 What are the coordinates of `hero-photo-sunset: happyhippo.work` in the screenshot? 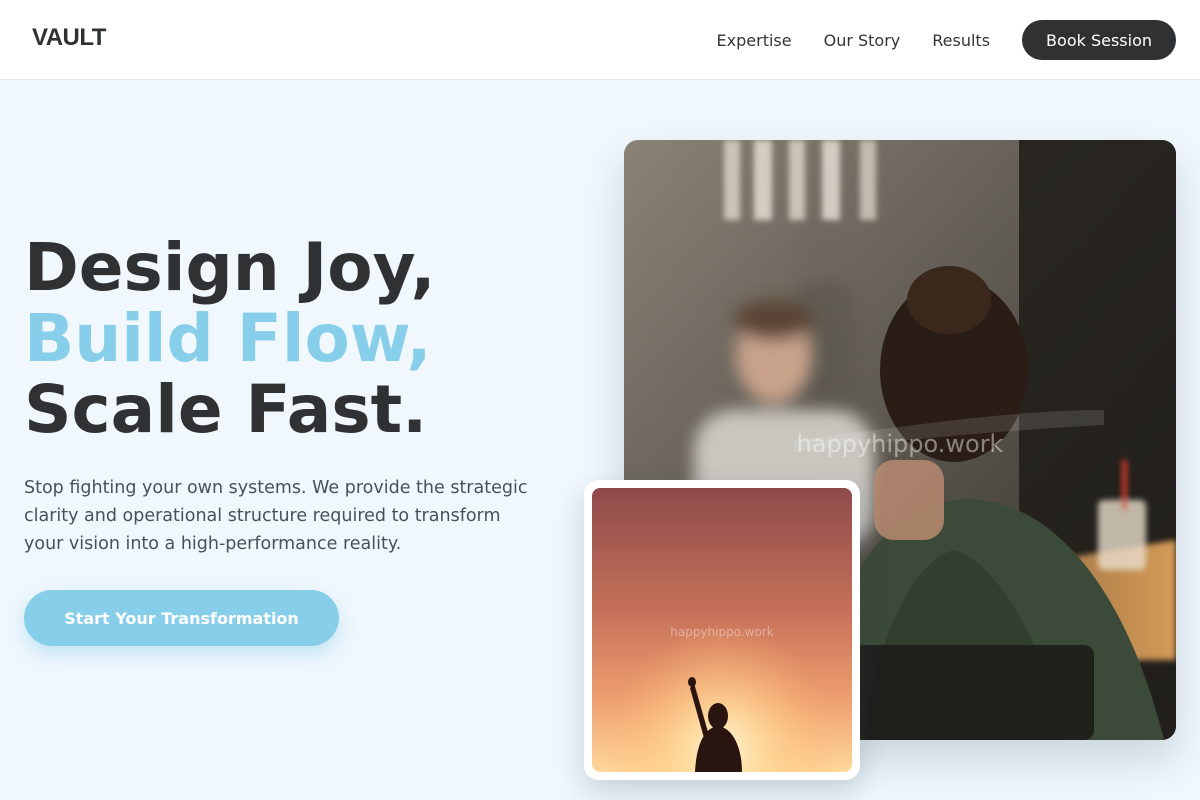 It's located at (722, 630).